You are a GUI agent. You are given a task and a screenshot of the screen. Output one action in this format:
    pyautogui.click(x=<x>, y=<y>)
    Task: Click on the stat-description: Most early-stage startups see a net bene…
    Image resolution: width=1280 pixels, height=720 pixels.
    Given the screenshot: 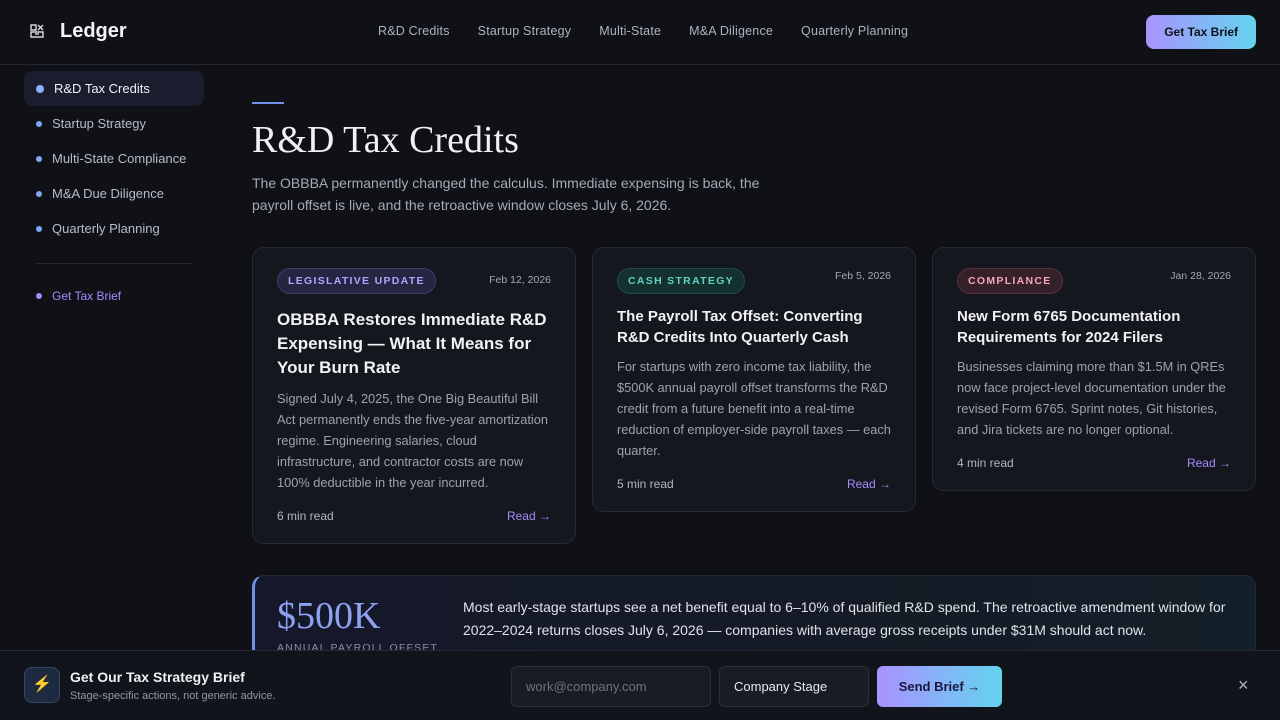 What is the action you would take?
    pyautogui.click(x=844, y=618)
    